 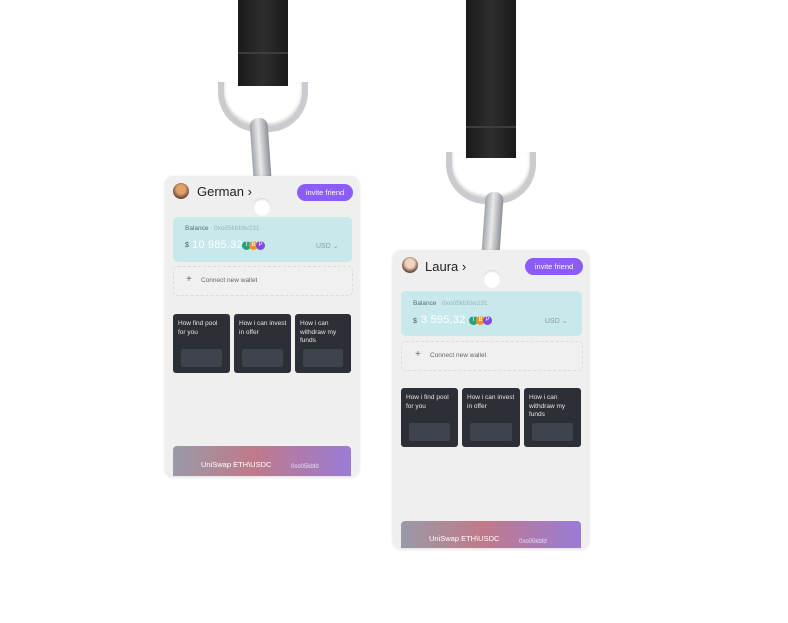 I want to click on help-tile: How i find pool for you, so click(x=429, y=417).